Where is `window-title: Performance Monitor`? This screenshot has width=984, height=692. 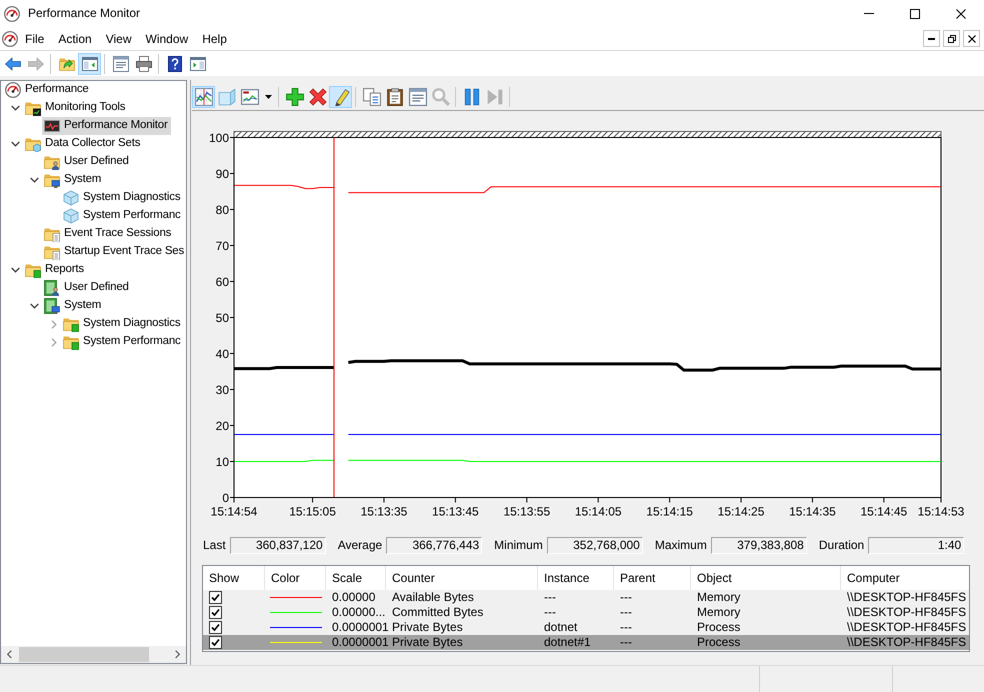 window-title: Performance Monitor is located at coordinates (85, 13).